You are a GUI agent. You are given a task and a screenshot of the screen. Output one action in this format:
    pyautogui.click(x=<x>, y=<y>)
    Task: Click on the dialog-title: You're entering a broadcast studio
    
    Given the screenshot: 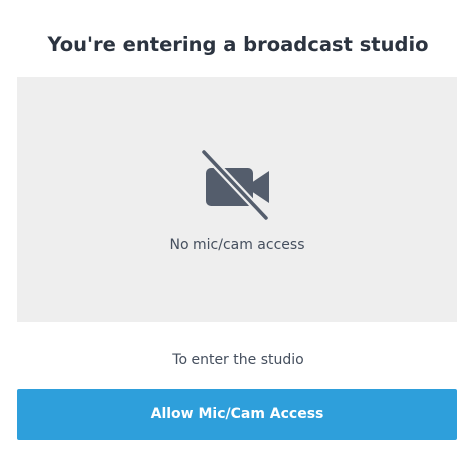 What is the action you would take?
    pyautogui.click(x=238, y=44)
    